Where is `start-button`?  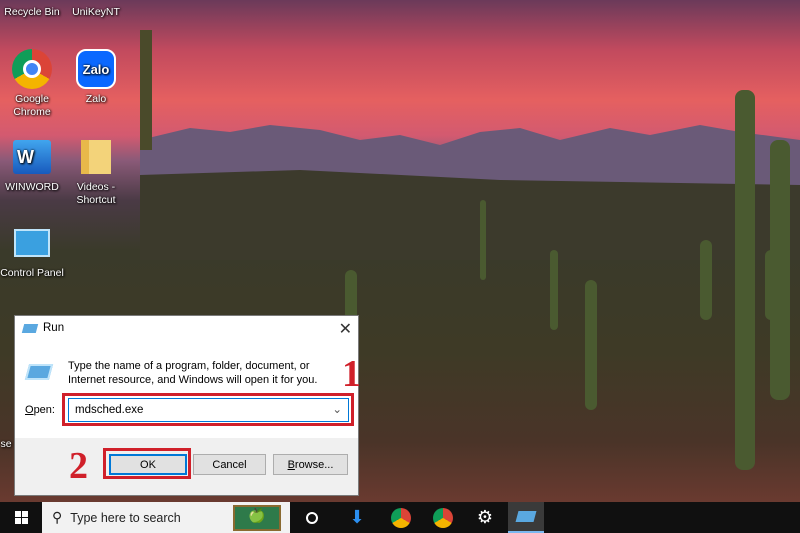
start-button is located at coordinates (21, 517).